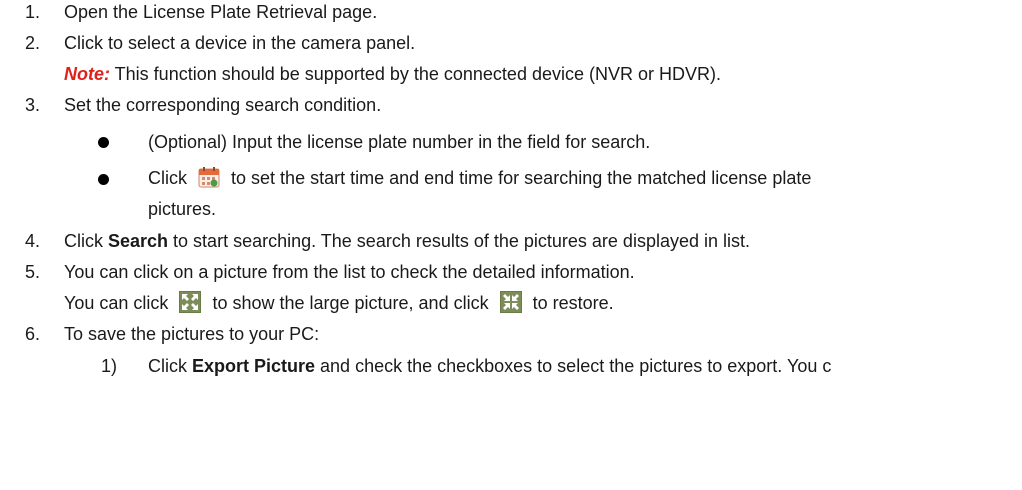 Image resolution: width=1022 pixels, height=490 pixels. What do you see at coordinates (209, 177) in the screenshot?
I see `calendar-icon` at bounding box center [209, 177].